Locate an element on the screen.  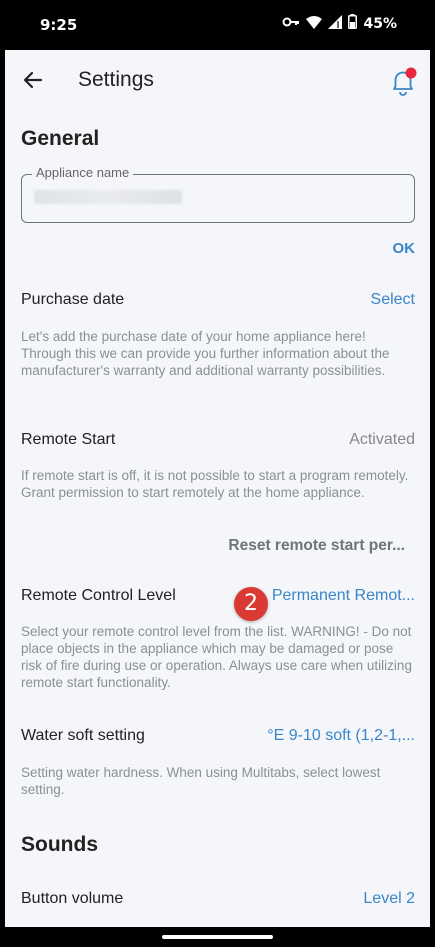
system-nav-bar is located at coordinates (217, 937).